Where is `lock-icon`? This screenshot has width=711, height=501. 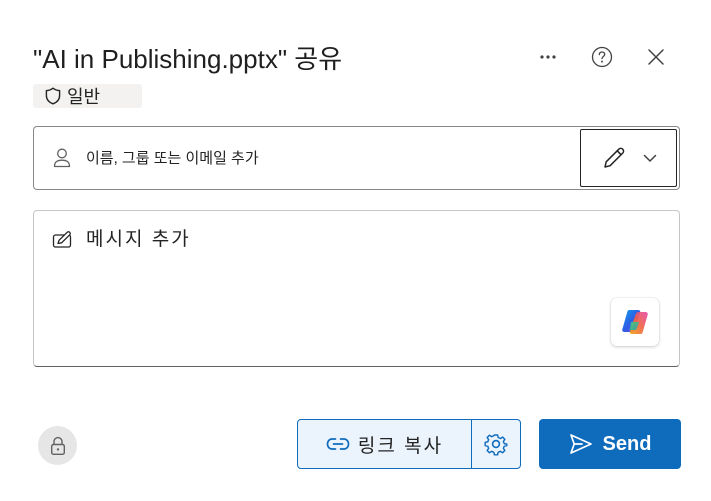
lock-icon is located at coordinates (57, 445).